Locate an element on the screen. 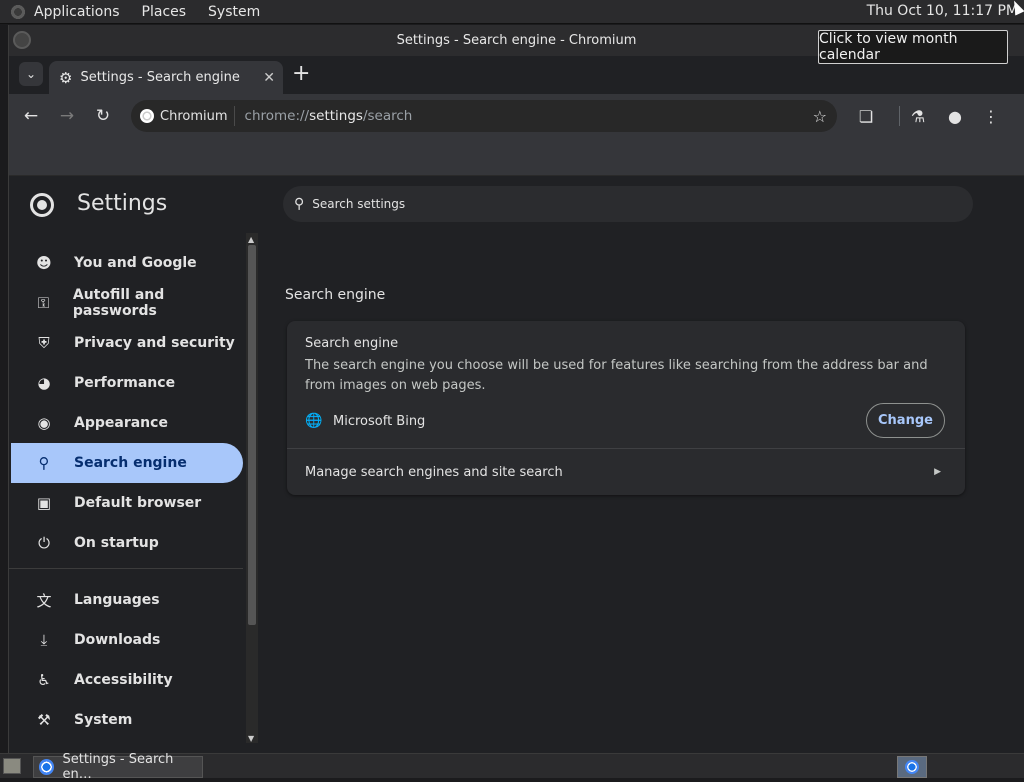  places-menu: Places is located at coordinates (164, 12).